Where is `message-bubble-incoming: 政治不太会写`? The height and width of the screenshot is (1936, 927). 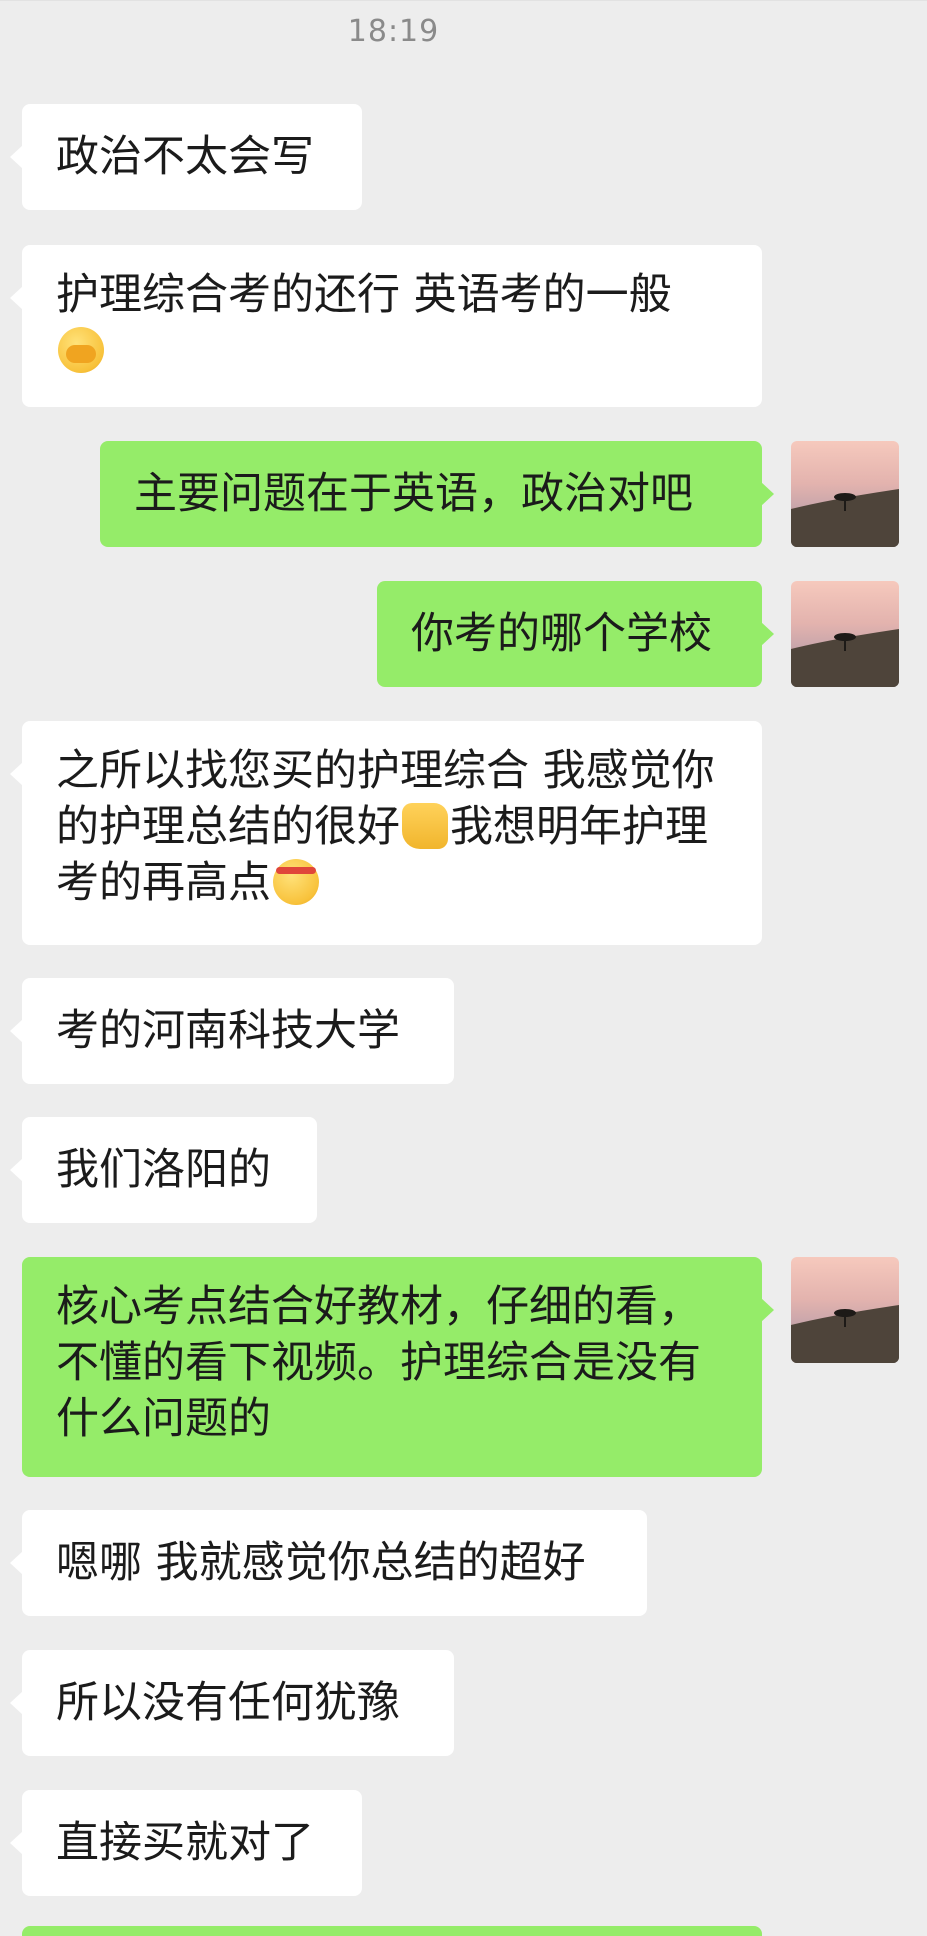 message-bubble-incoming: 政治不太会写 is located at coordinates (186, 157).